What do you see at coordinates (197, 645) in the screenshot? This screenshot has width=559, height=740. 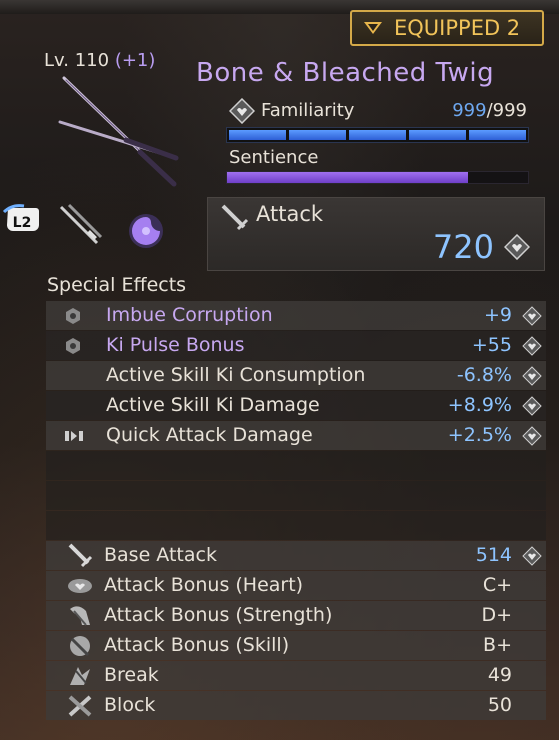 I see `stat-name: Attack Bonus (Skill)` at bounding box center [197, 645].